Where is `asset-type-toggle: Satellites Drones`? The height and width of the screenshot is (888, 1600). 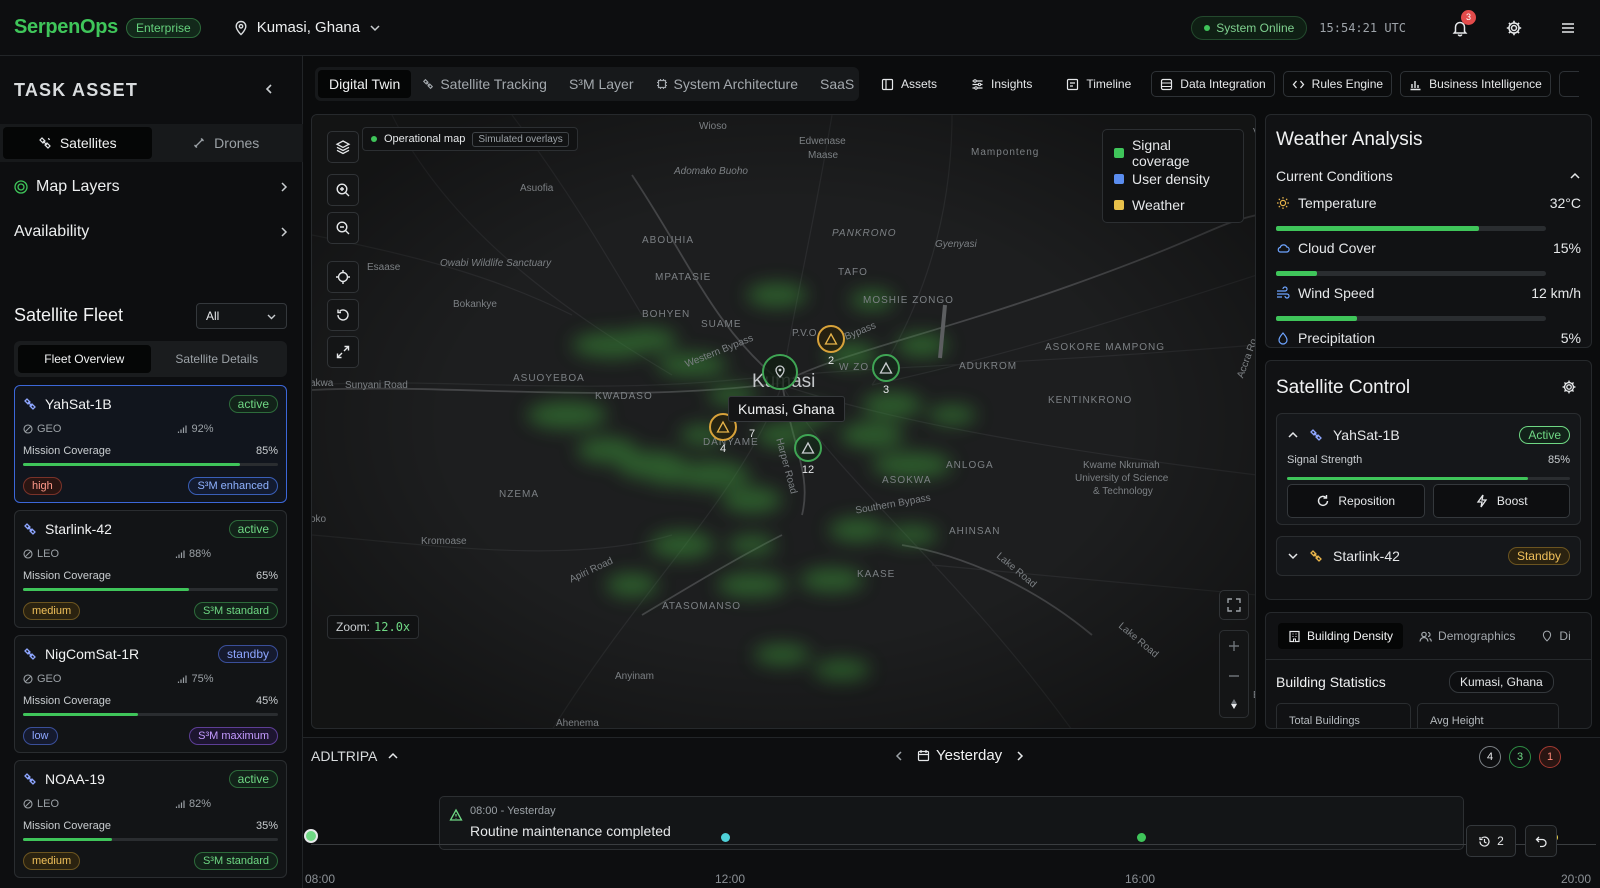 asset-type-toggle: Satellites Drones is located at coordinates (151, 143).